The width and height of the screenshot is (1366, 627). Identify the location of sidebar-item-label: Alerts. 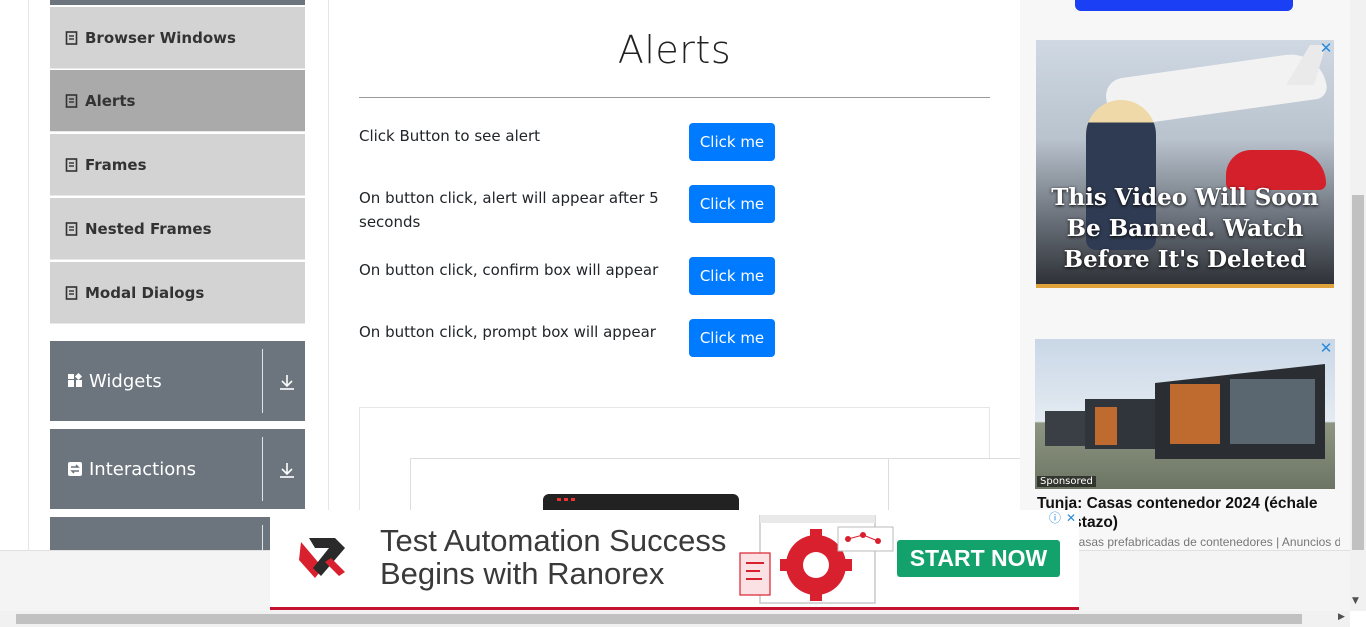
(110, 100).